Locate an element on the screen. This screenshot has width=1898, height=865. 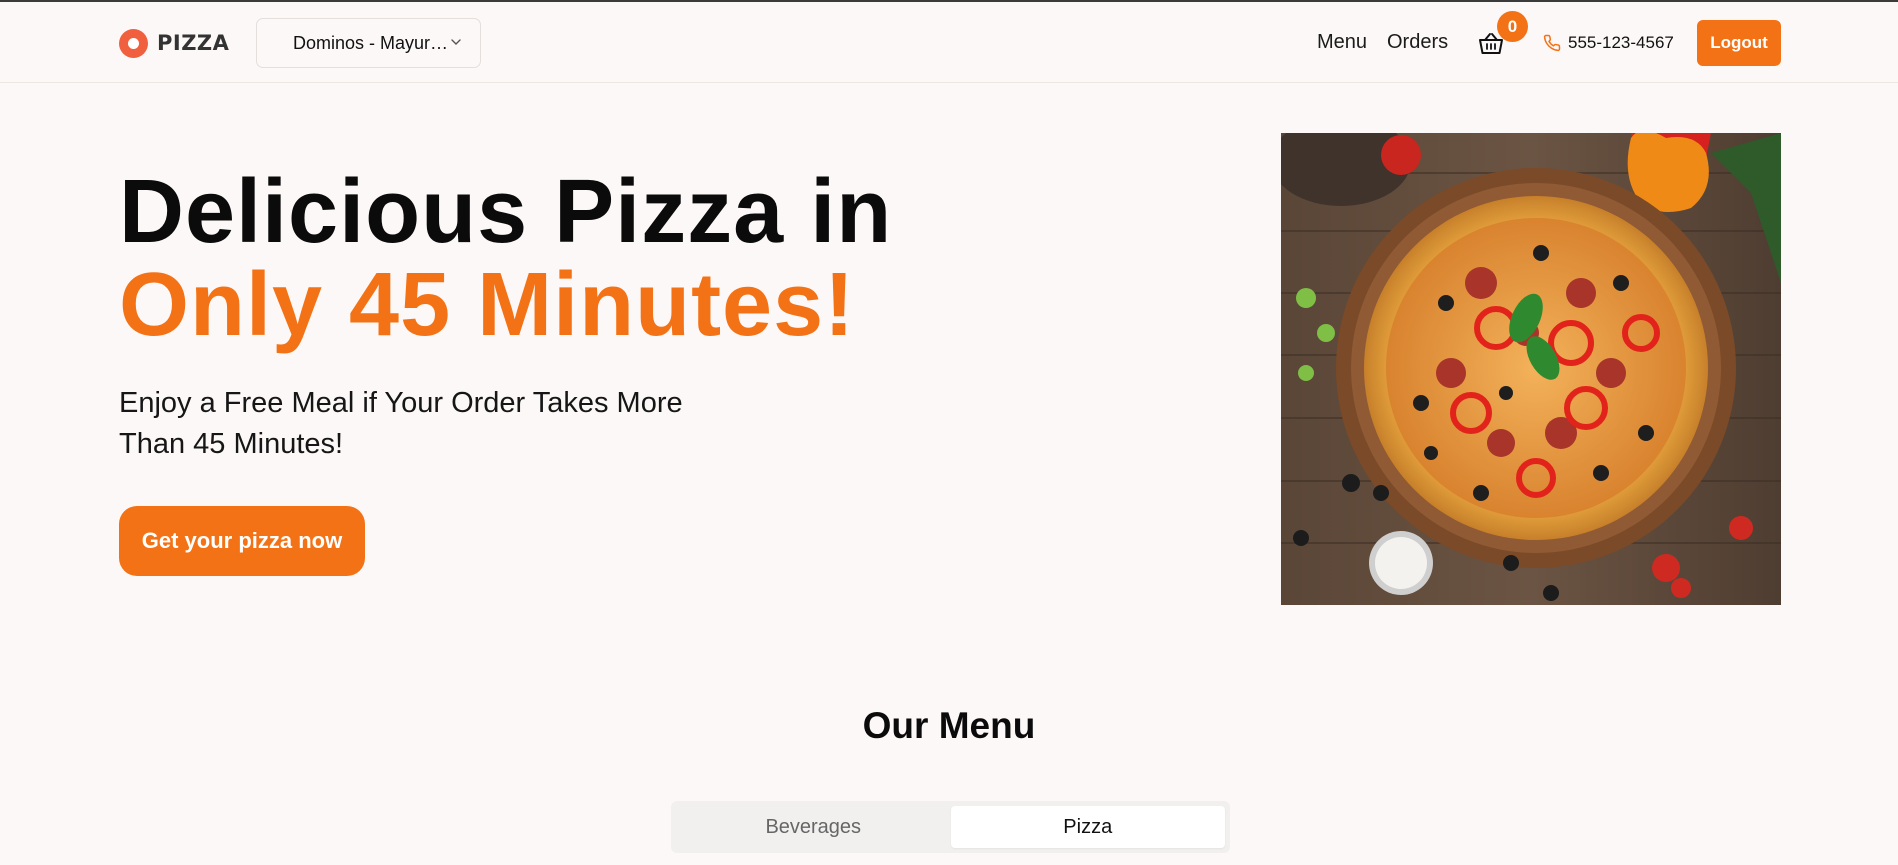
tab-beverages: Beverages is located at coordinates (813, 827).